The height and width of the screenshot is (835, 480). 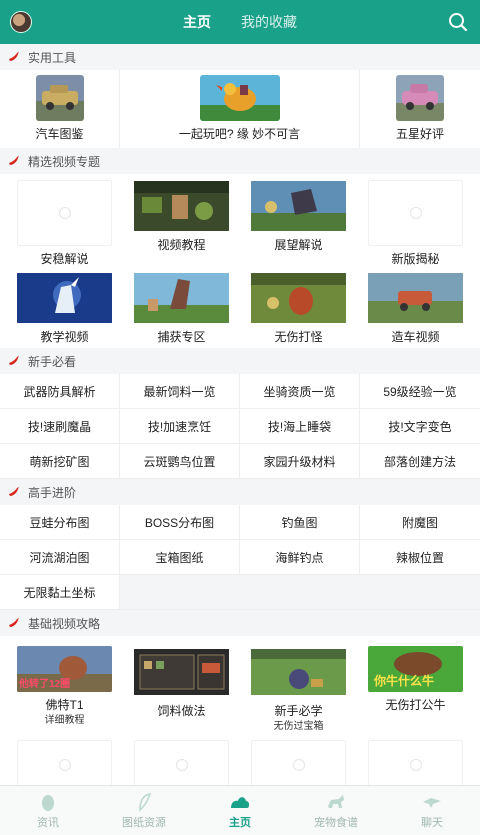 What do you see at coordinates (415, 308) in the screenshot?
I see `video-card: 造车视频` at bounding box center [415, 308].